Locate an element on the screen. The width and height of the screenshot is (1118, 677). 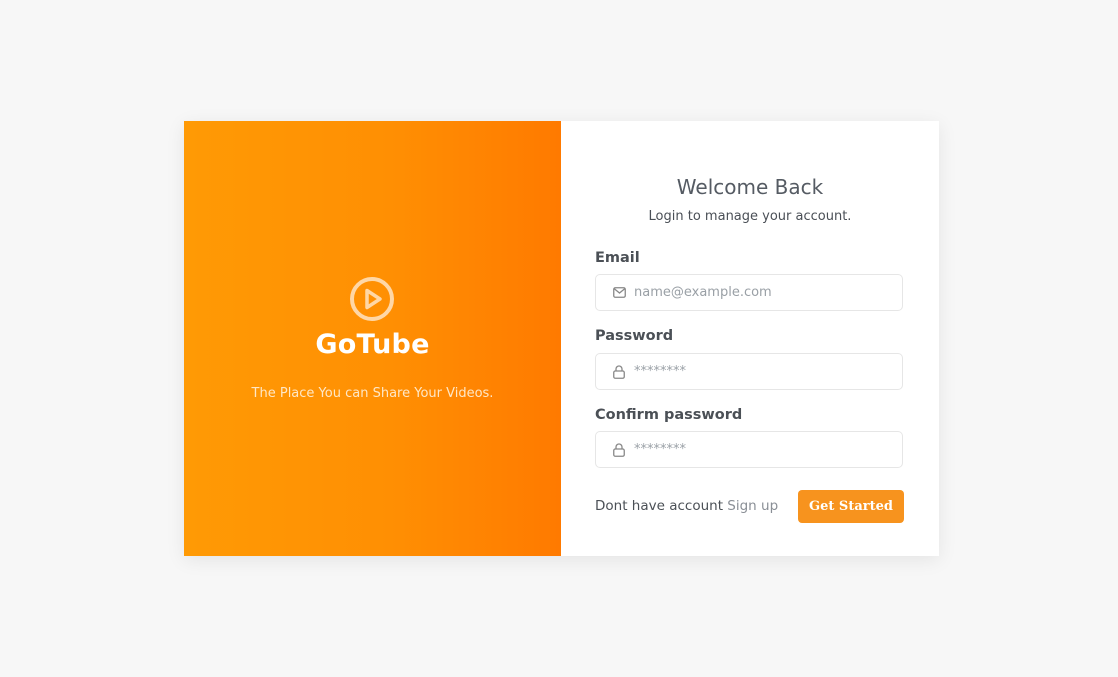
confirm-password-label: Confirm password is located at coordinates (669, 415).